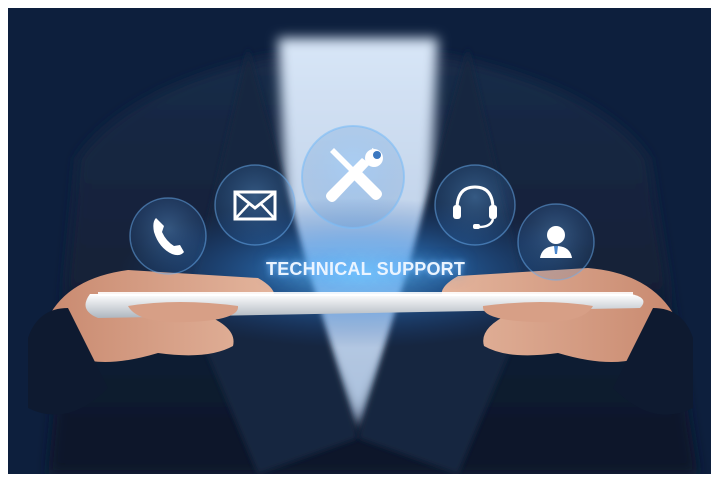  Describe the element at coordinates (366, 269) in the screenshot. I see `technical-support-label: TECHNICAL SUPPORT` at that location.